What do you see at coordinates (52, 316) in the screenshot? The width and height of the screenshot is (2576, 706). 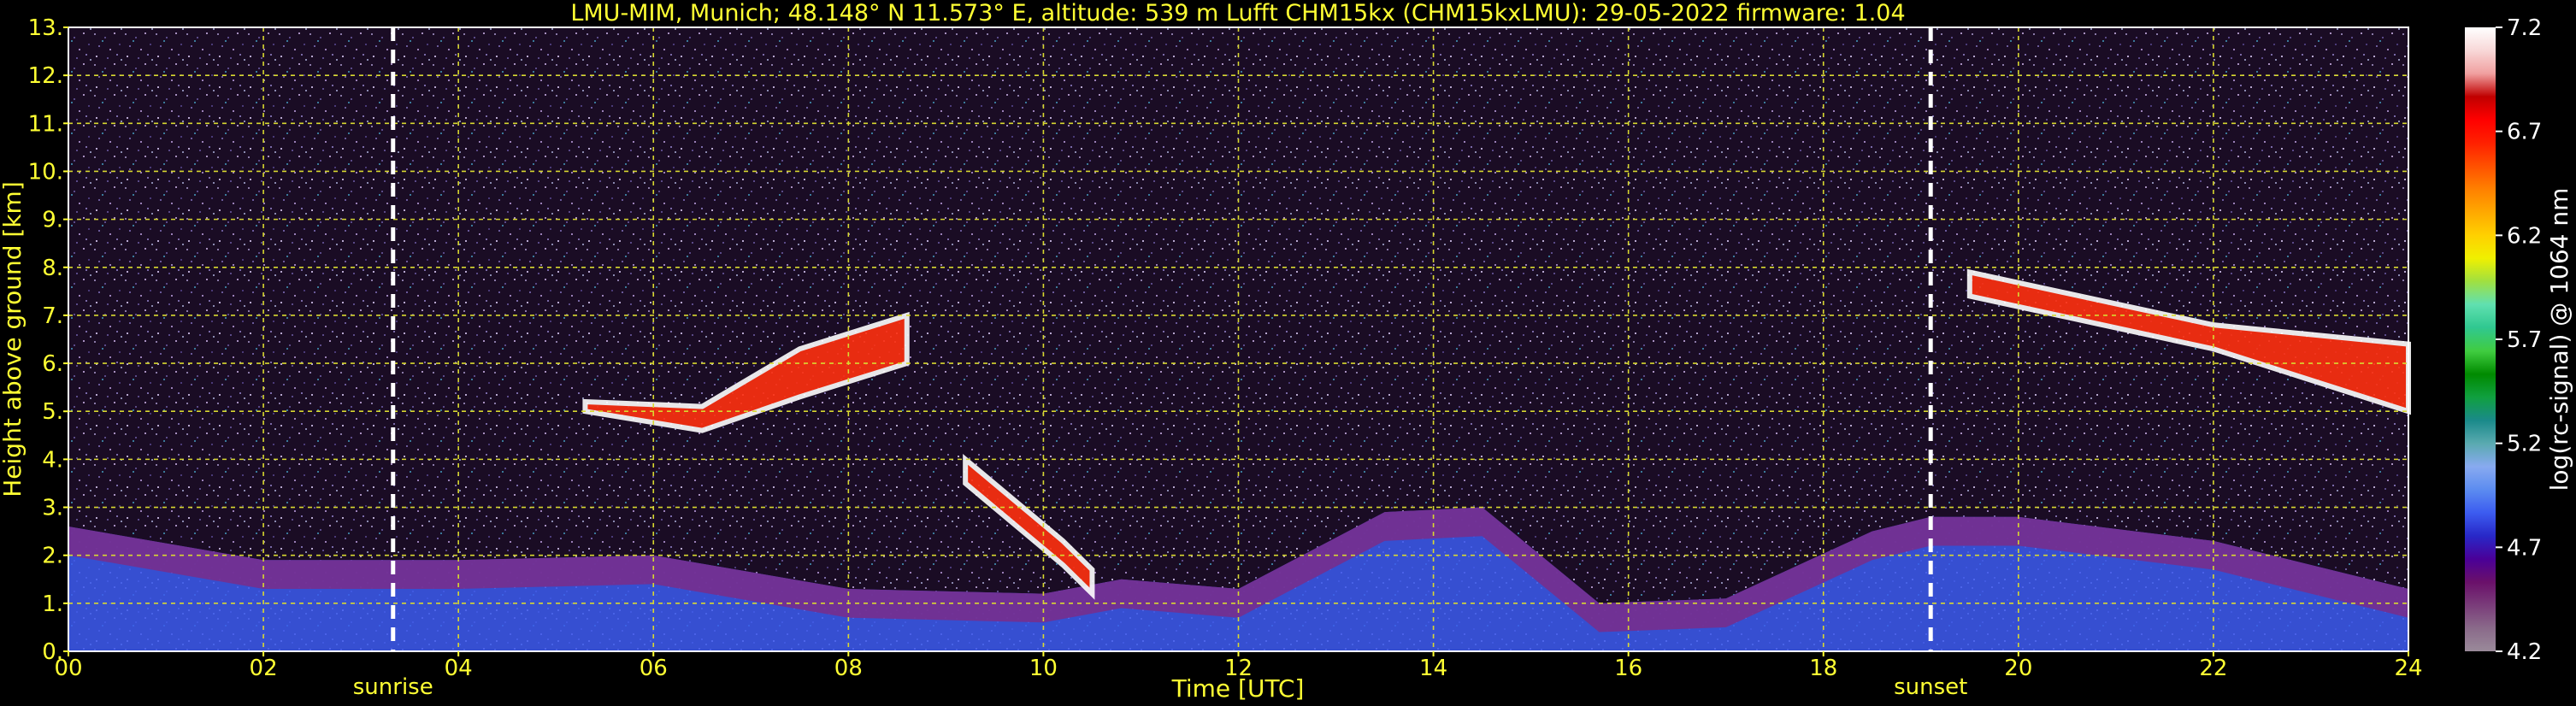 I see `y-tick-label: 7.` at bounding box center [52, 316].